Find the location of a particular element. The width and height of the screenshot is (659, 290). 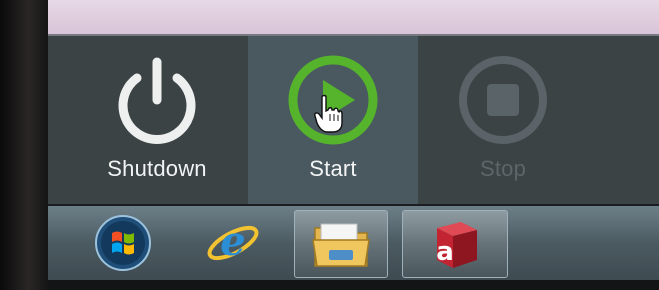

start-label: Start is located at coordinates (333, 168).